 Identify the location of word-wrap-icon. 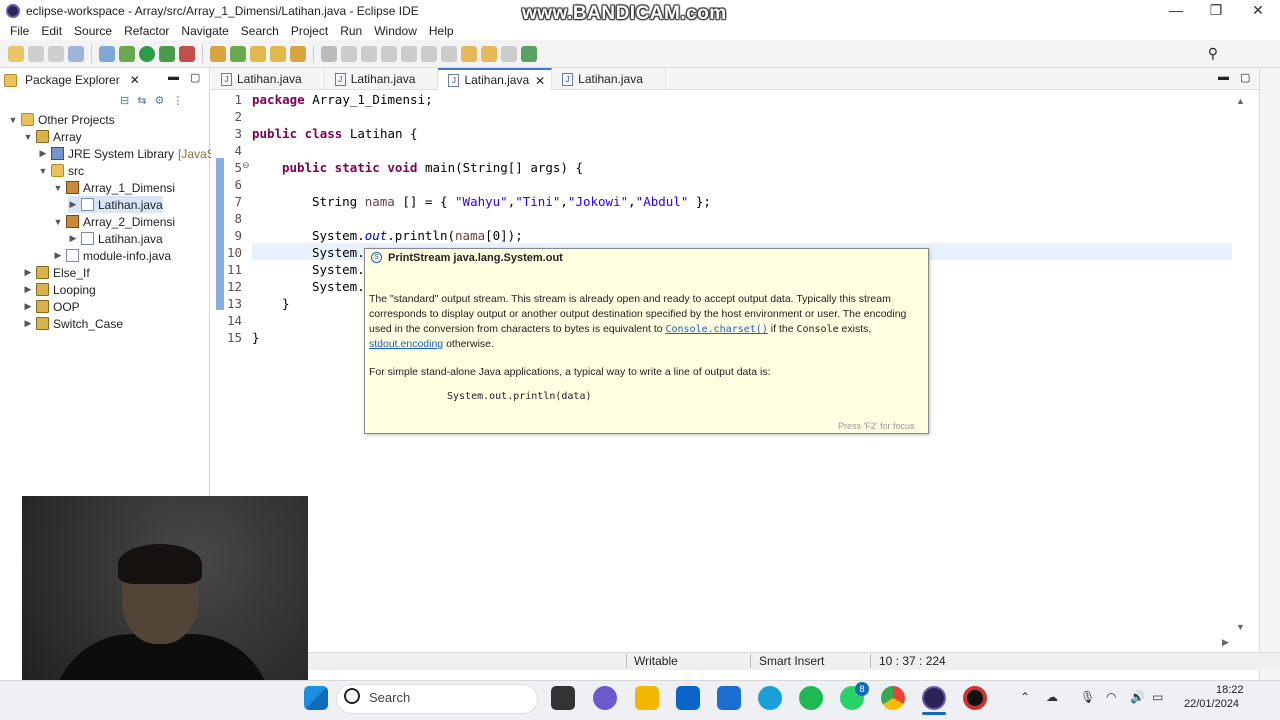
(389, 53).